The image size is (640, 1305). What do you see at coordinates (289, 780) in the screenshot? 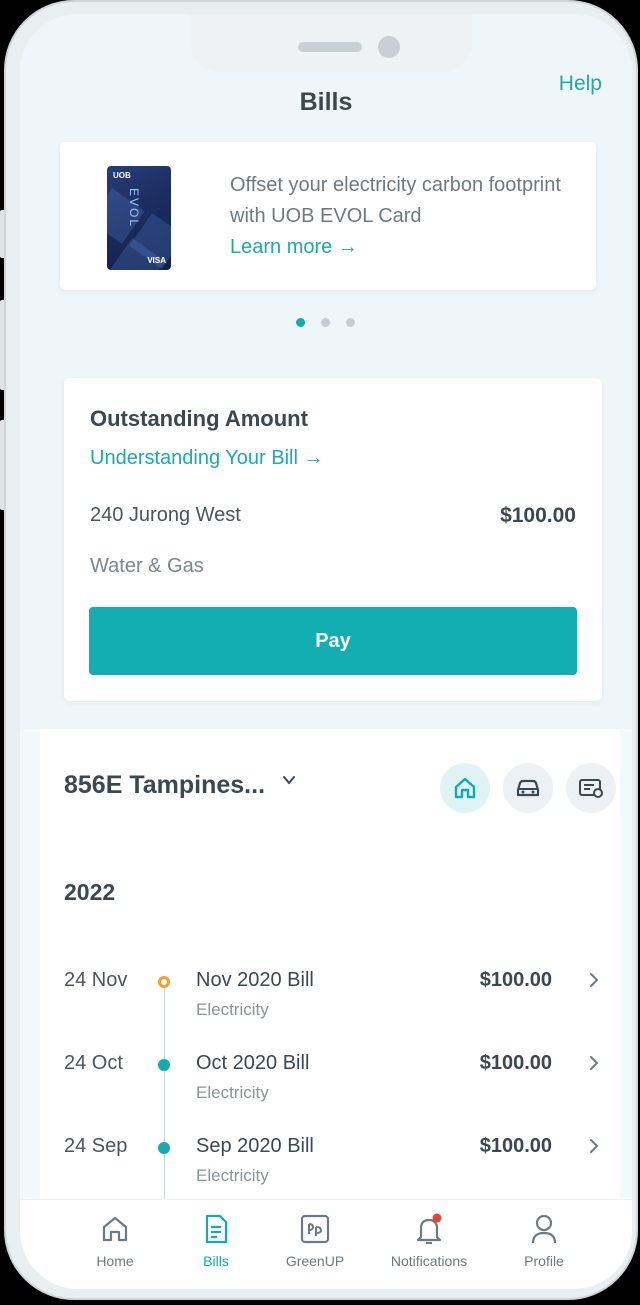
I see `chevron-down-icon` at bounding box center [289, 780].